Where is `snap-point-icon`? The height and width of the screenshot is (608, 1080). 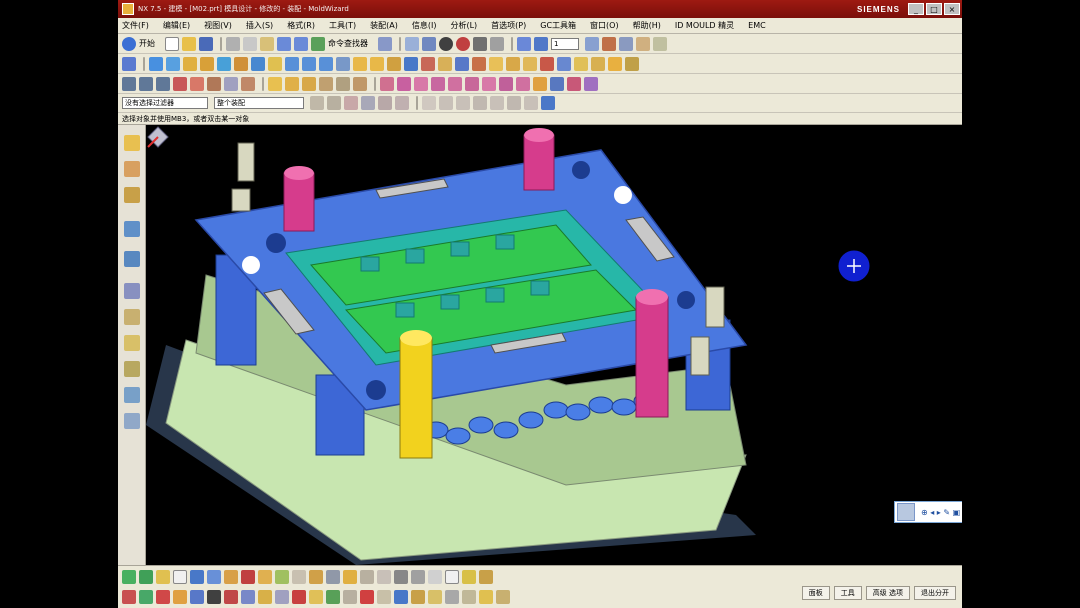 snap-point-icon is located at coordinates (429, 103).